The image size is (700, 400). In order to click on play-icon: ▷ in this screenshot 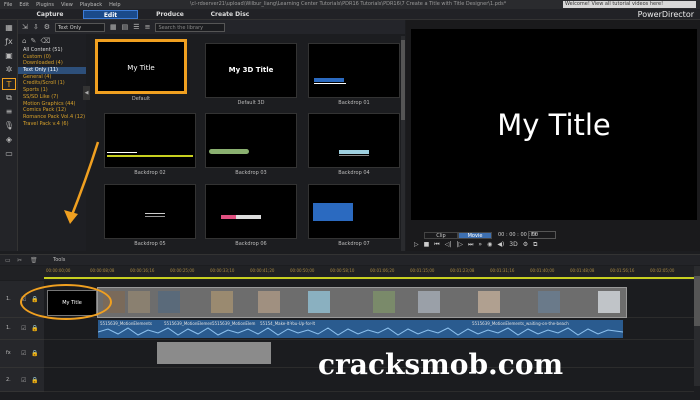, I will do `click(416, 245)`.